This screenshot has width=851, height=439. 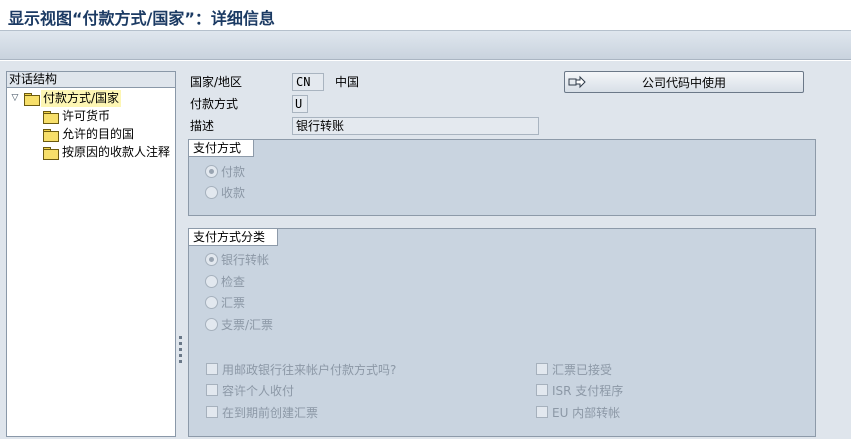 I want to click on description-label: 描述, so click(x=239, y=126).